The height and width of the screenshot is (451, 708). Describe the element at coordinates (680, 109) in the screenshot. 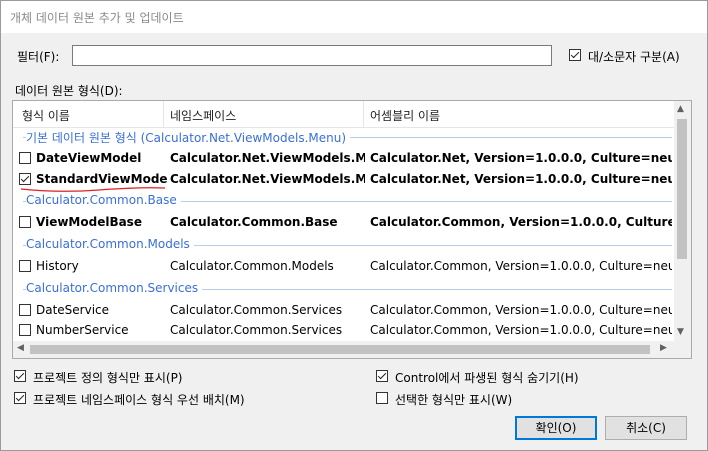

I see `scroll-up-icon: ▲` at that location.